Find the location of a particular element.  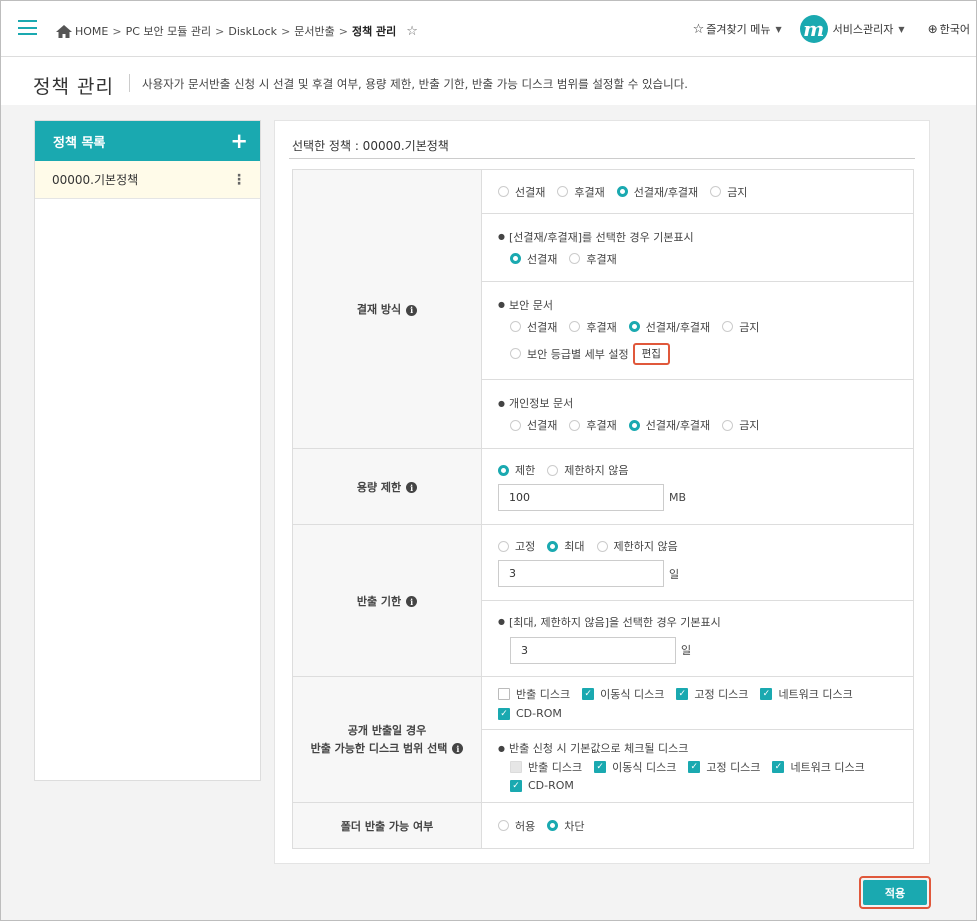

header-right: ☆ 즐겨찾기 메뉴 ▼ m 서비스관리자 ▼ ⊕ 한국어 is located at coordinates (831, 29).